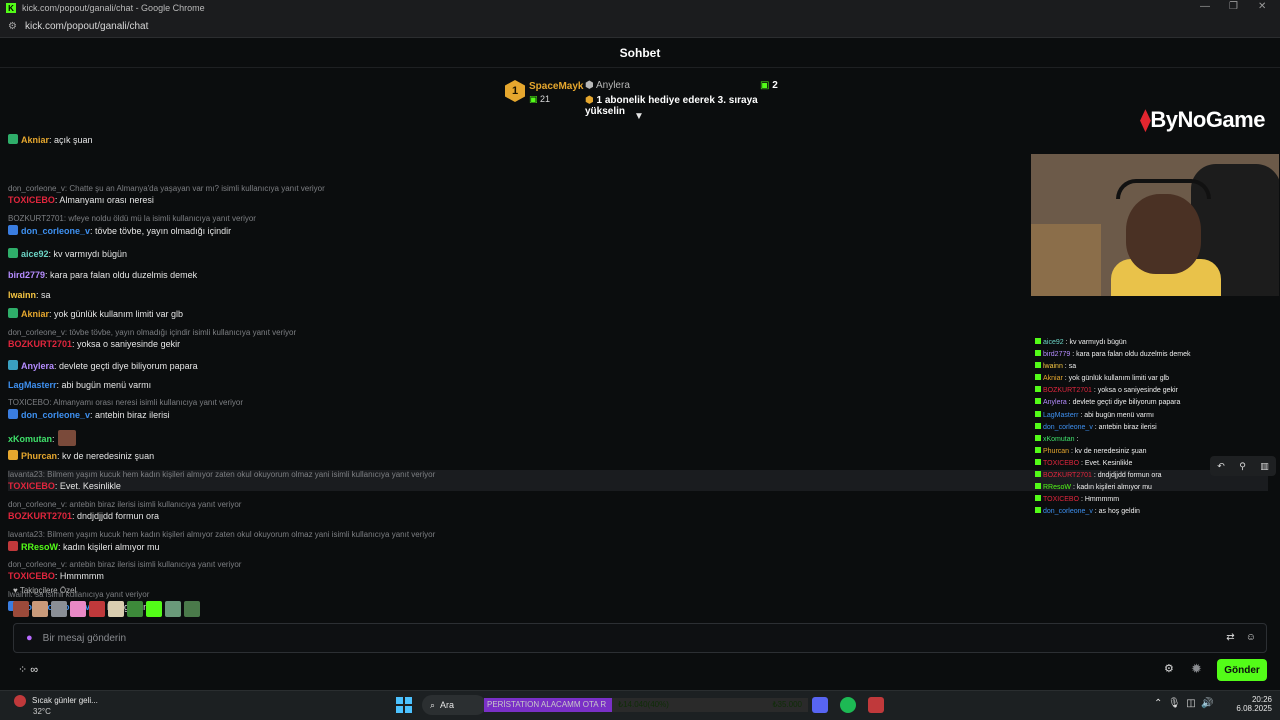 This screenshot has width=1280, height=720. I want to click on chat-text: : kv varmıydı bügün, so click(88, 254).